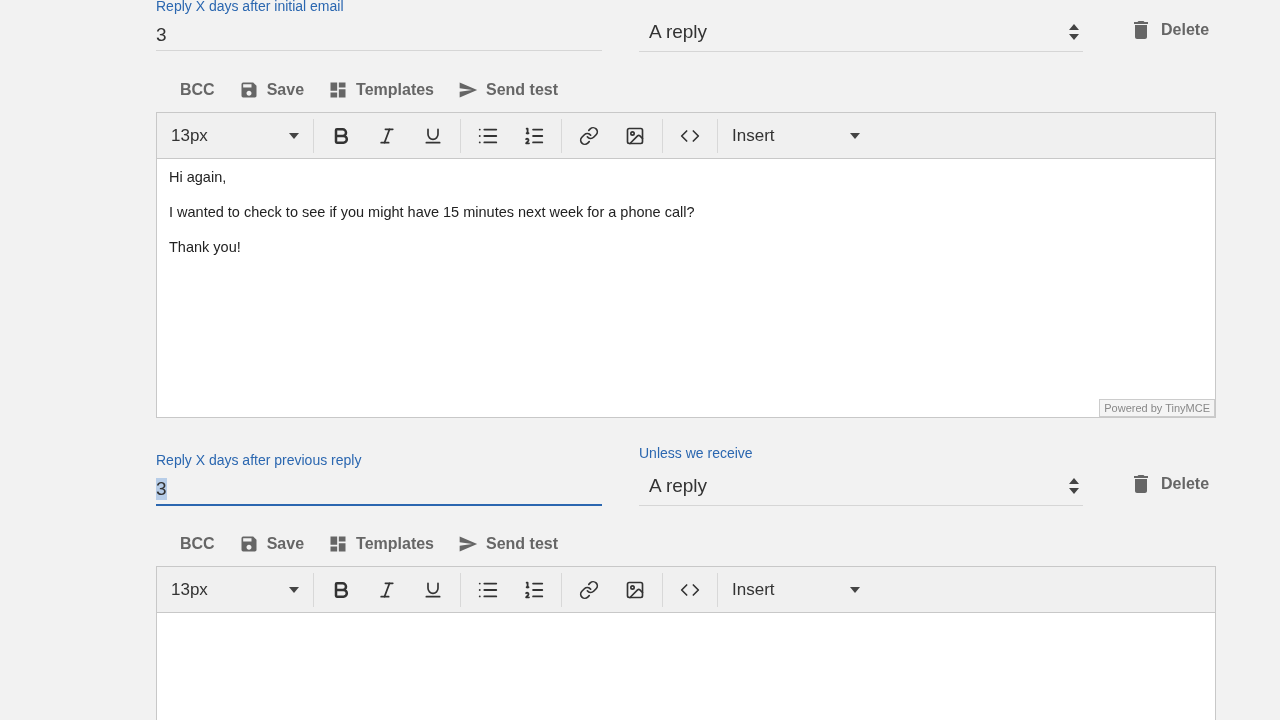 The image size is (1280, 720). Describe the element at coordinates (250, 7) in the screenshot. I see `field-label: Reply X days after initial email` at that location.